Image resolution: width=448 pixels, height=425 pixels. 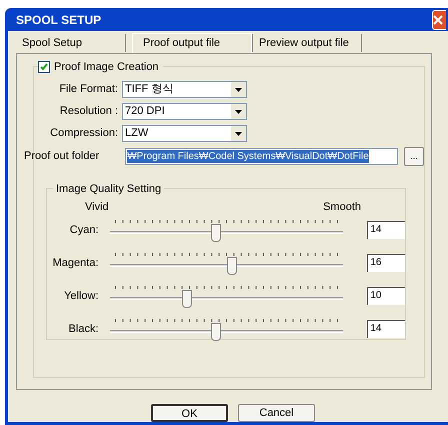 I want to click on tab: Spool Setup, so click(x=71, y=43).